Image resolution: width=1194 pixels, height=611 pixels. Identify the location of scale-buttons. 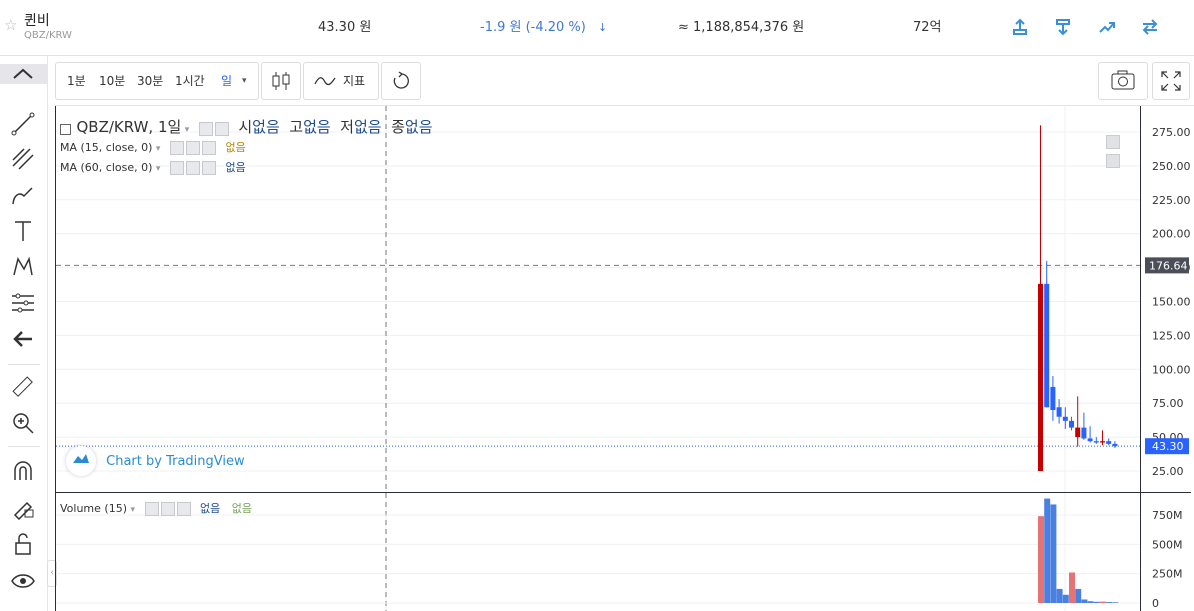
(1121, 151).